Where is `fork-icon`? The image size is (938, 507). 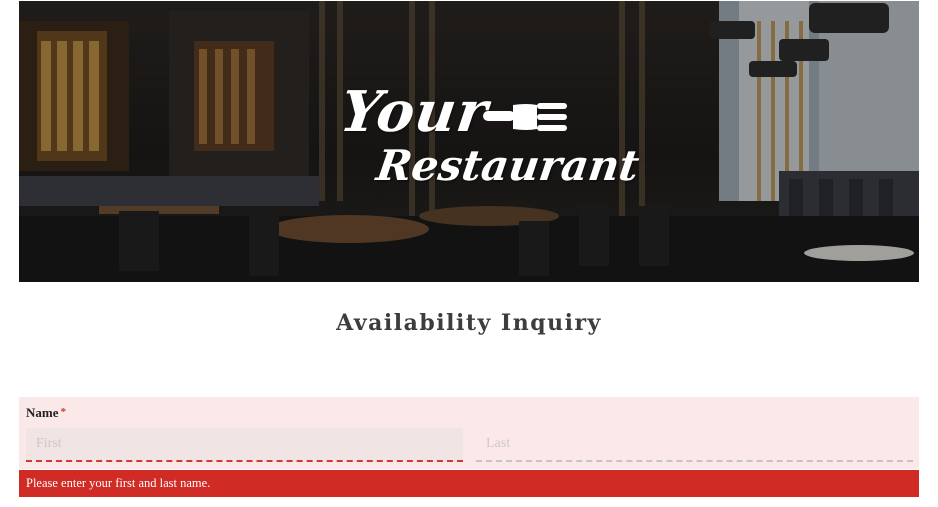 fork-icon is located at coordinates (525, 117).